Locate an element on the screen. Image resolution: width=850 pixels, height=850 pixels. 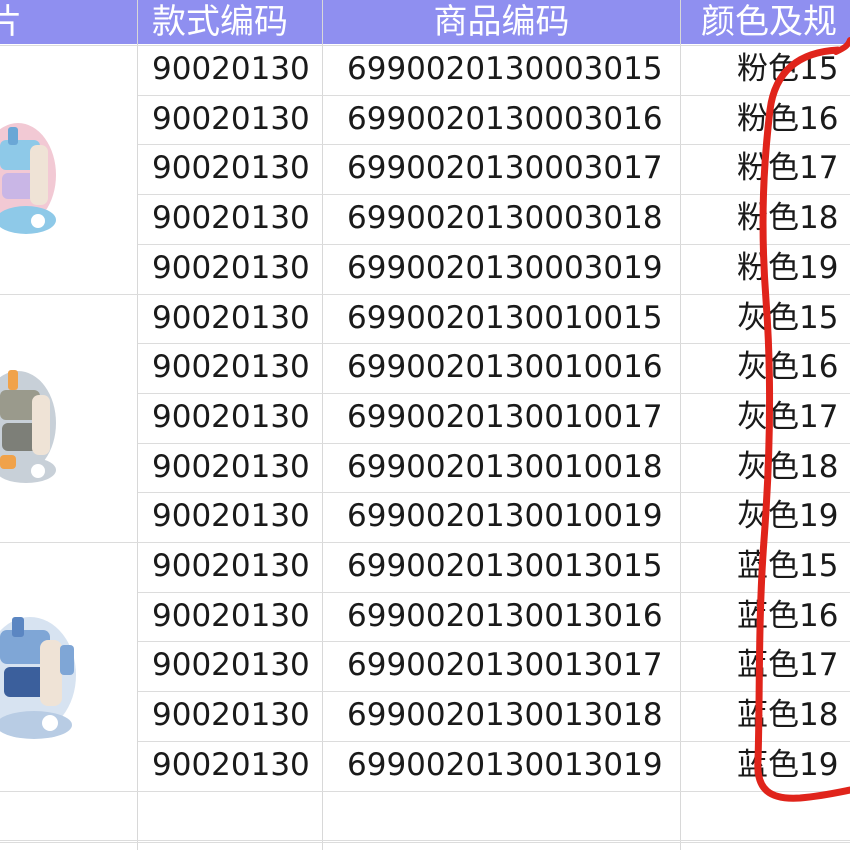
red-annotation-bracket is located at coordinates (802, 419).